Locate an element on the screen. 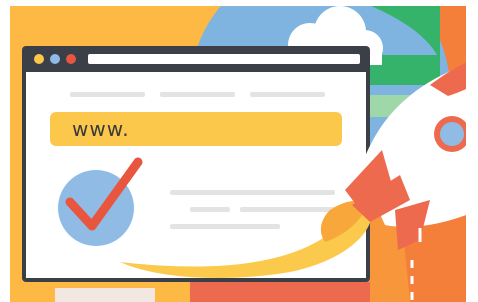 The height and width of the screenshot is (302, 478). window-control-blue is located at coordinates (55, 59).